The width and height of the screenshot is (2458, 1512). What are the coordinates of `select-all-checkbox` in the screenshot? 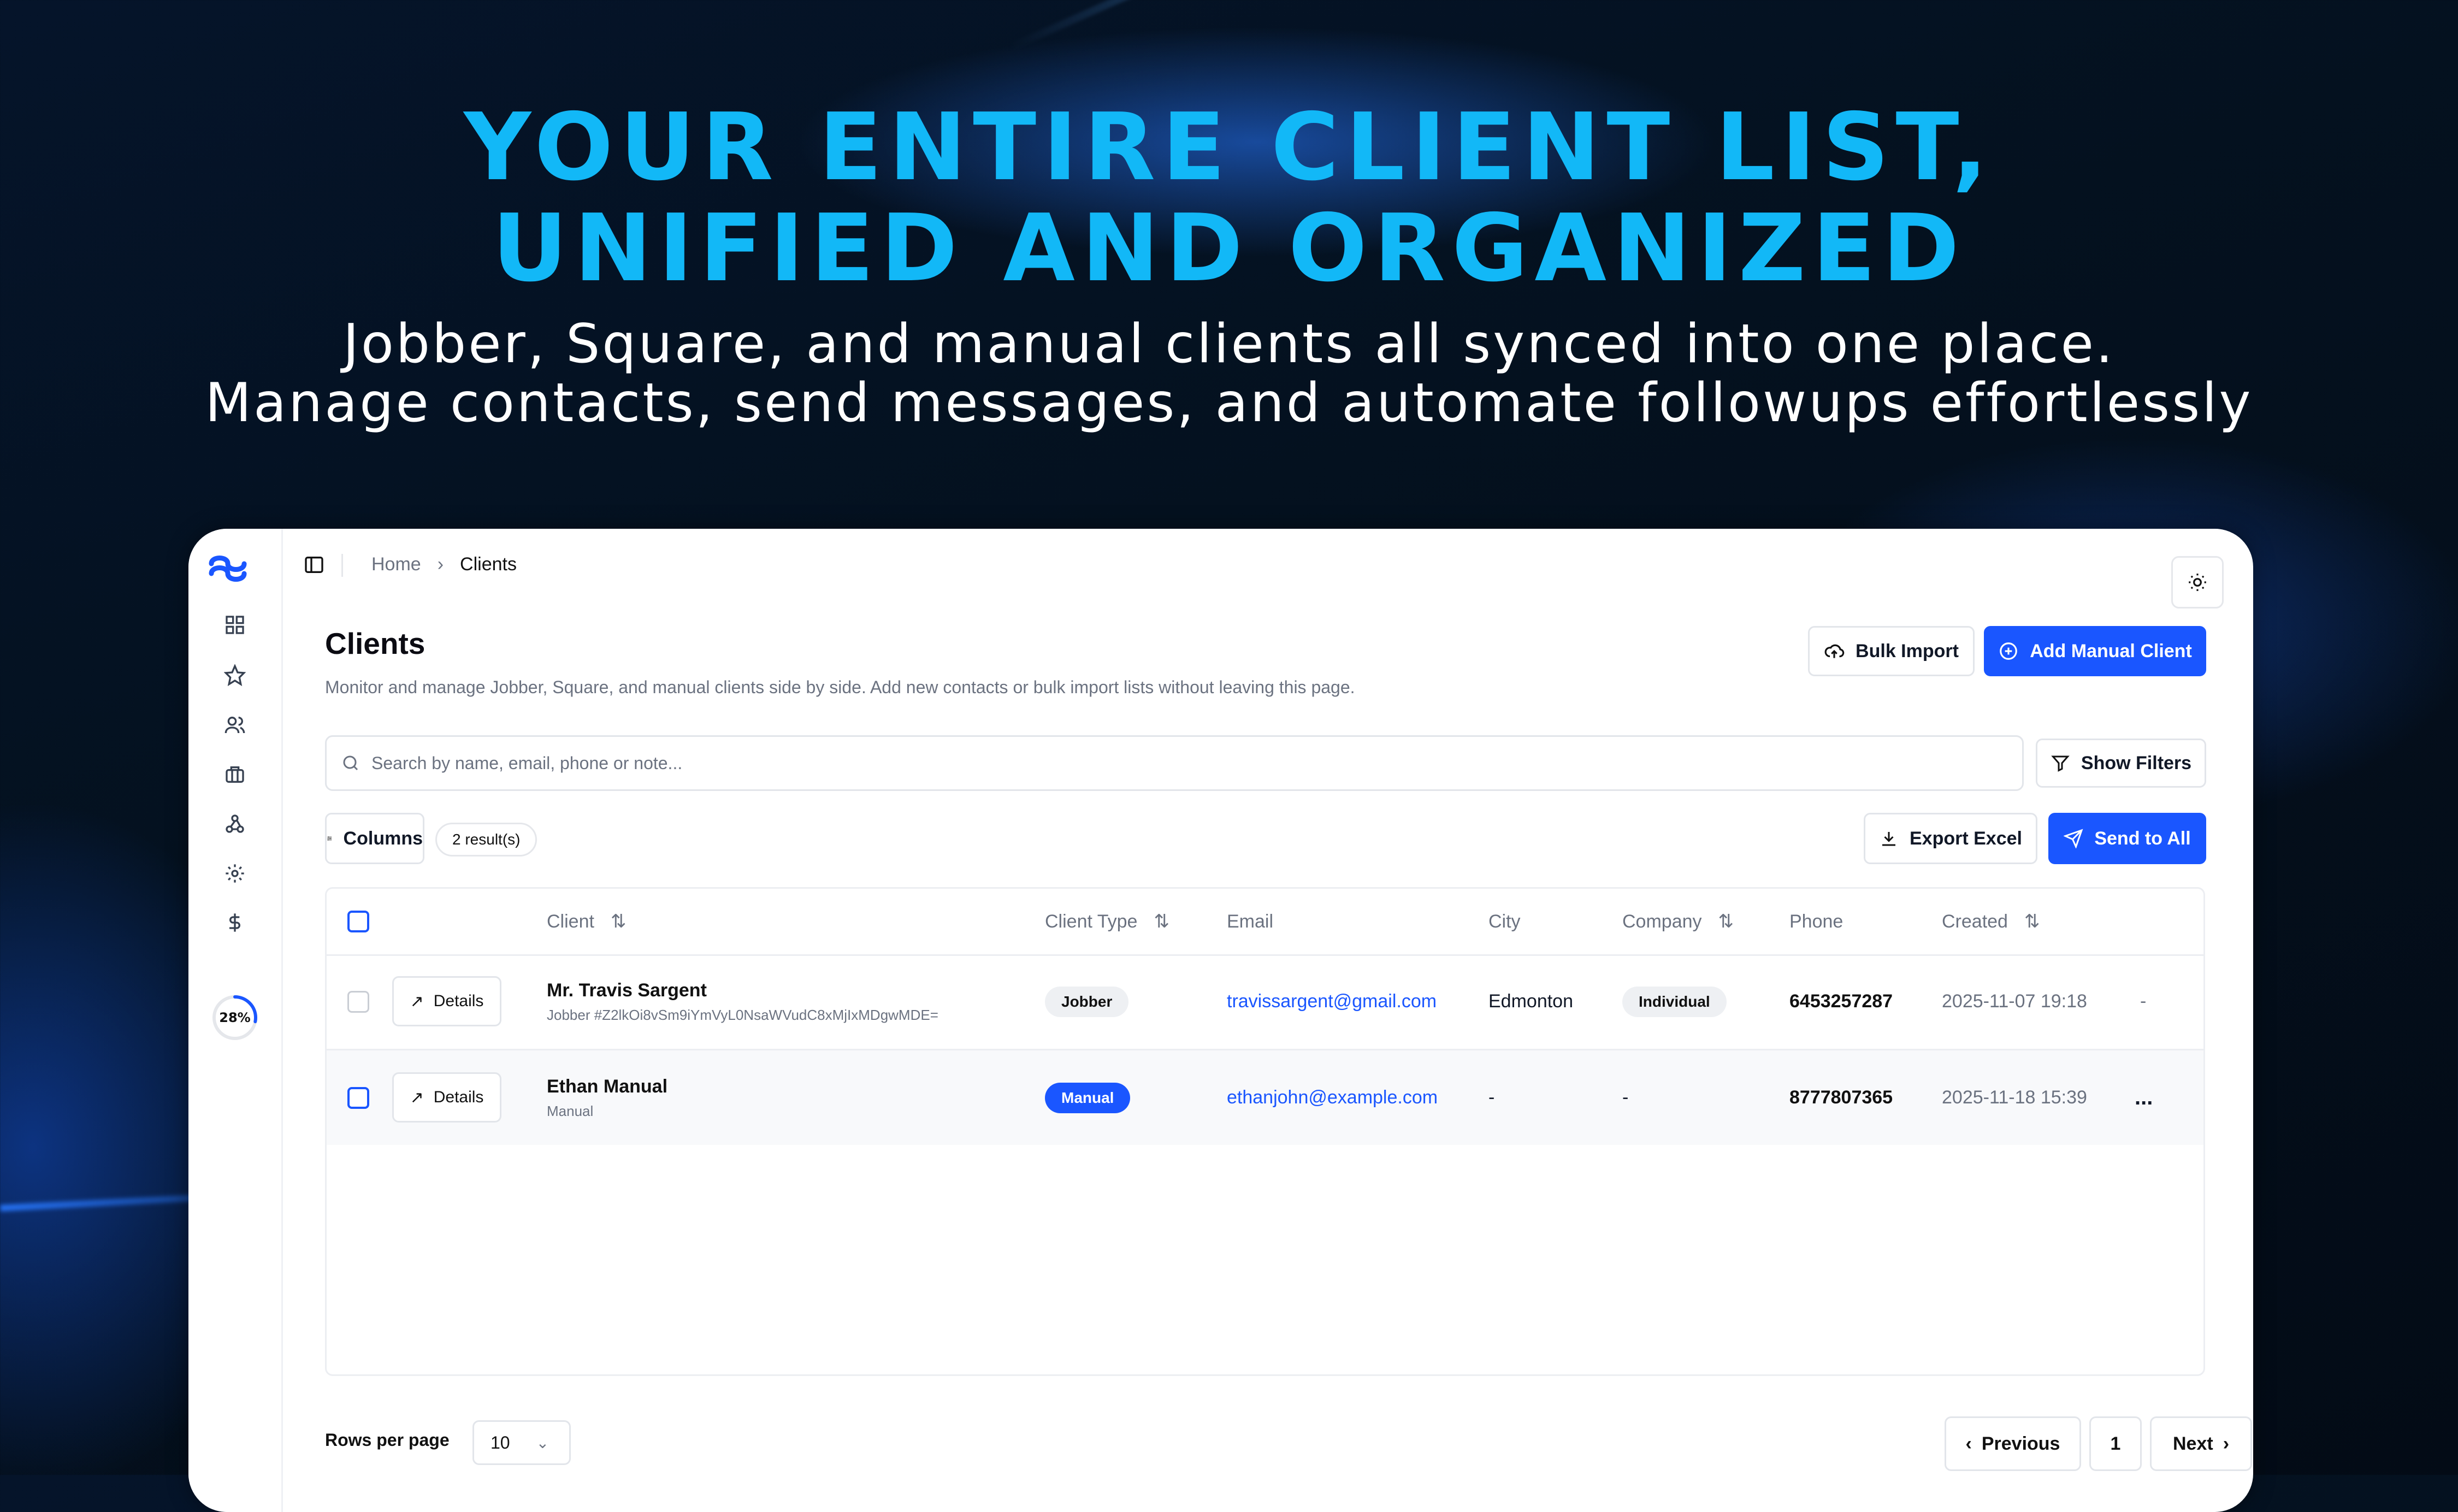 It's located at (358, 921).